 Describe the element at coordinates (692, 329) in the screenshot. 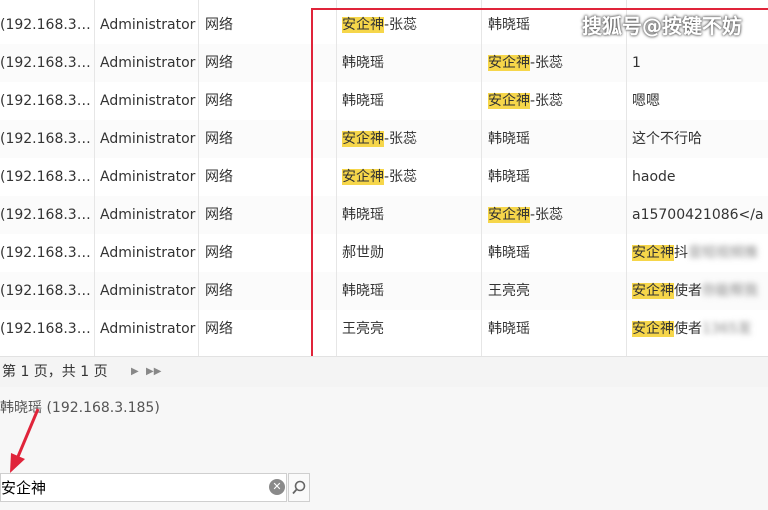

I see `message-cell: 安企神使者1365发` at that location.